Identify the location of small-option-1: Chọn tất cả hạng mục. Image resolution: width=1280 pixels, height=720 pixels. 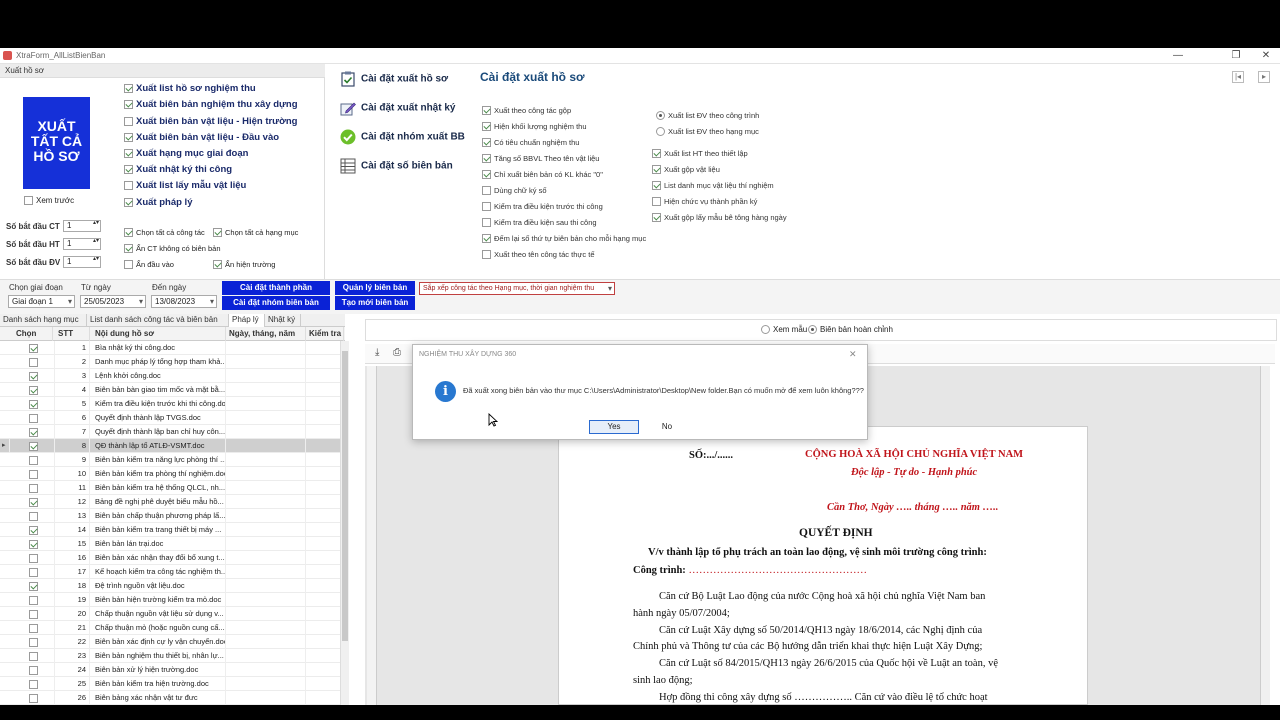
(255, 232).